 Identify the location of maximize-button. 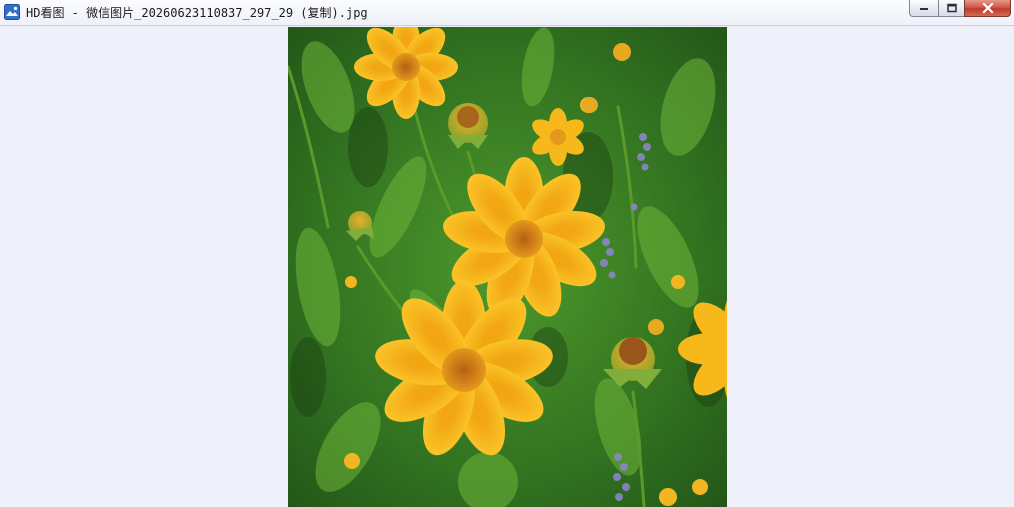
(951, 8).